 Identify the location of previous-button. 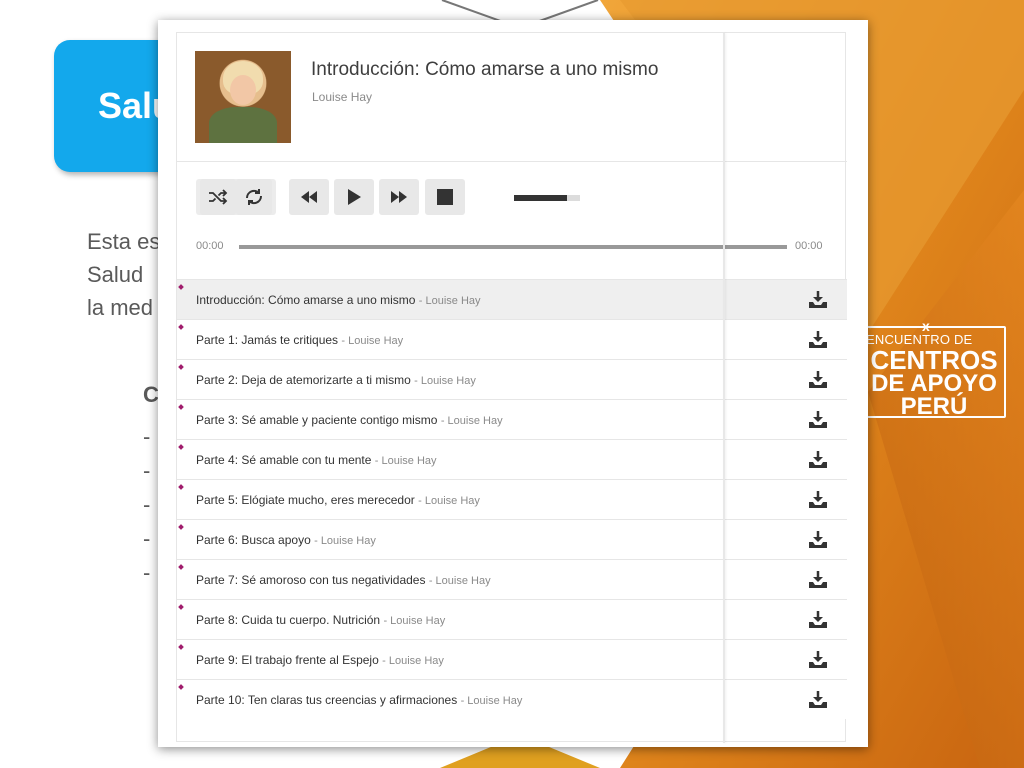
(309, 197).